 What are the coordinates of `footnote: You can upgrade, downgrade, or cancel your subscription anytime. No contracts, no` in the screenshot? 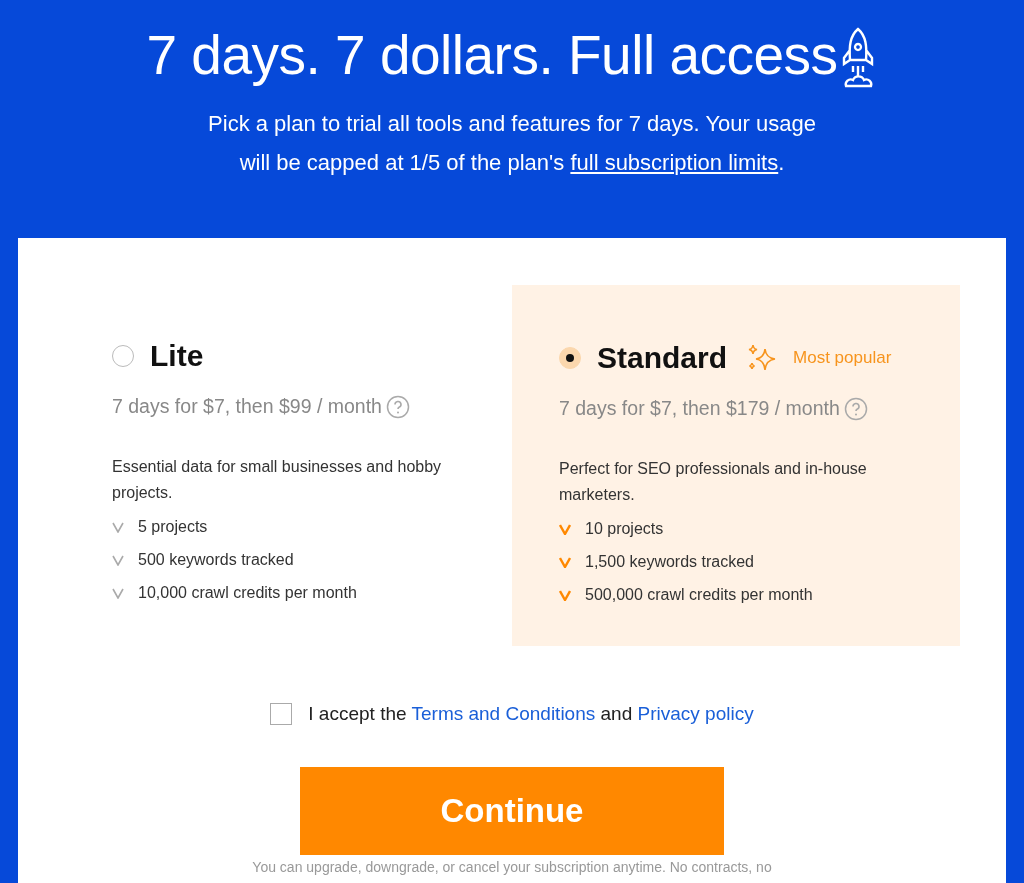 It's located at (512, 866).